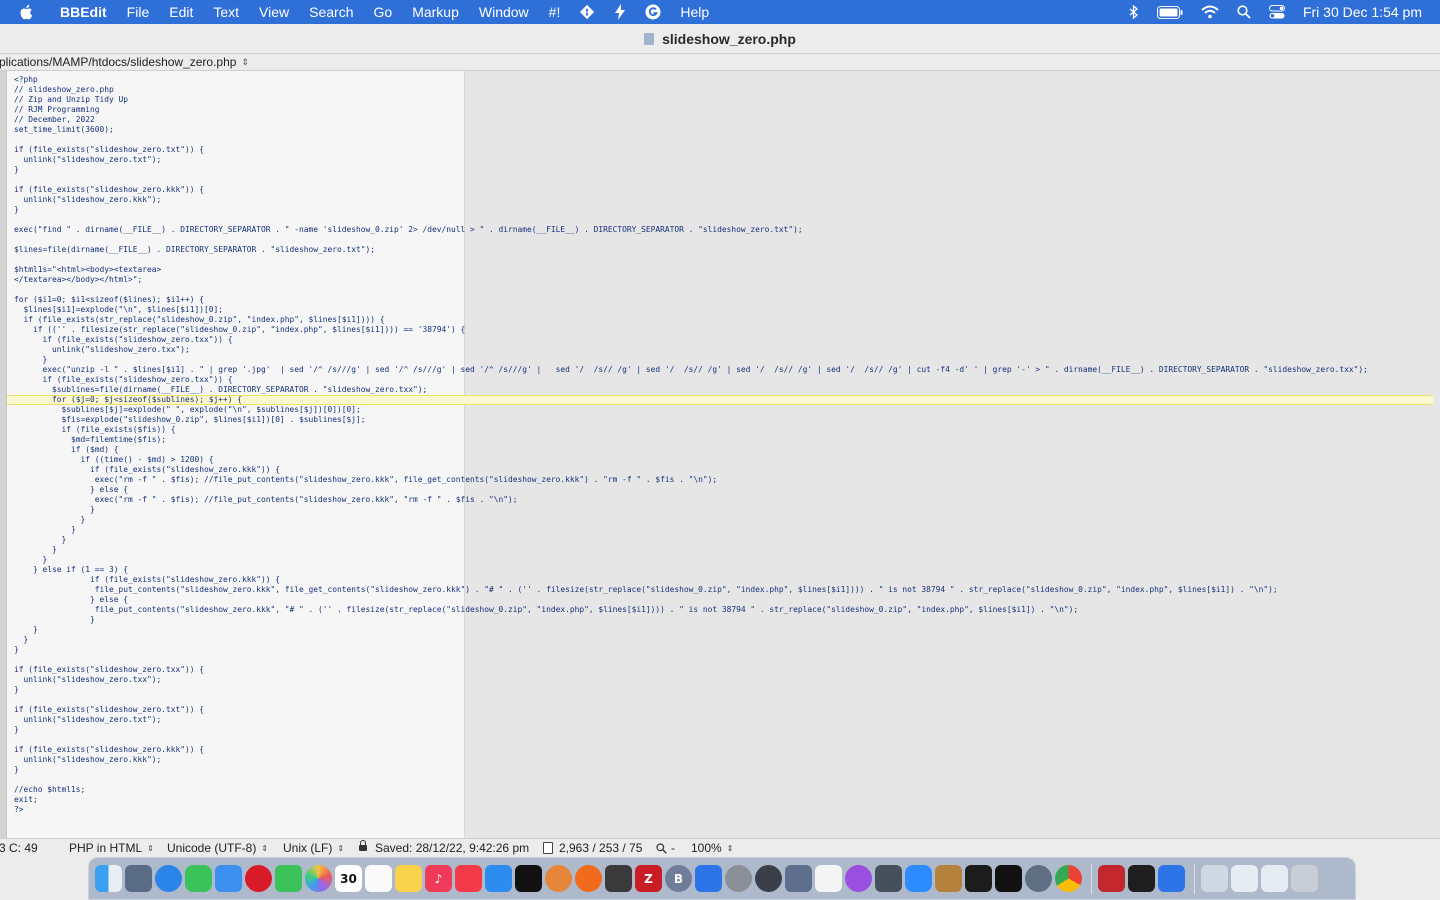  What do you see at coordinates (618, 878) in the screenshot?
I see `calculator-icon` at bounding box center [618, 878].